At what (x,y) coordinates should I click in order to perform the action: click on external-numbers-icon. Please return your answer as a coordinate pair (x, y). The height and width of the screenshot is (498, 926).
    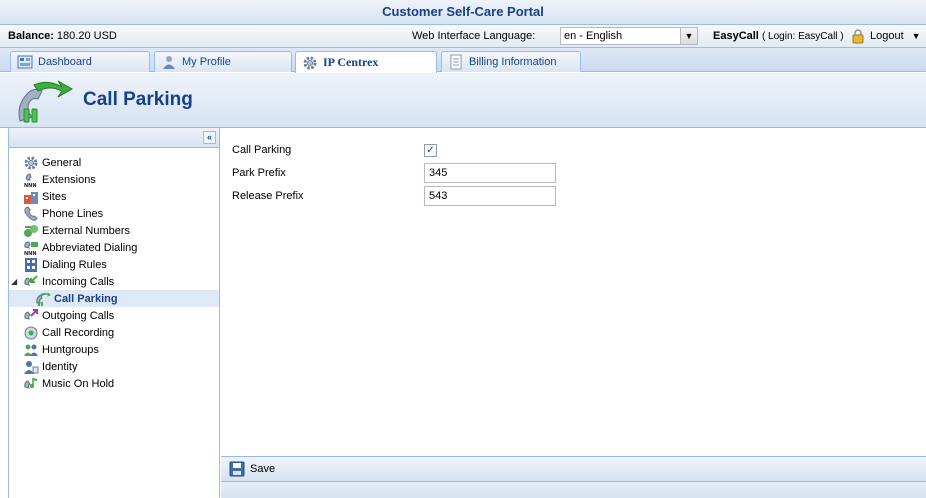
    Looking at the image, I should click on (31, 230).